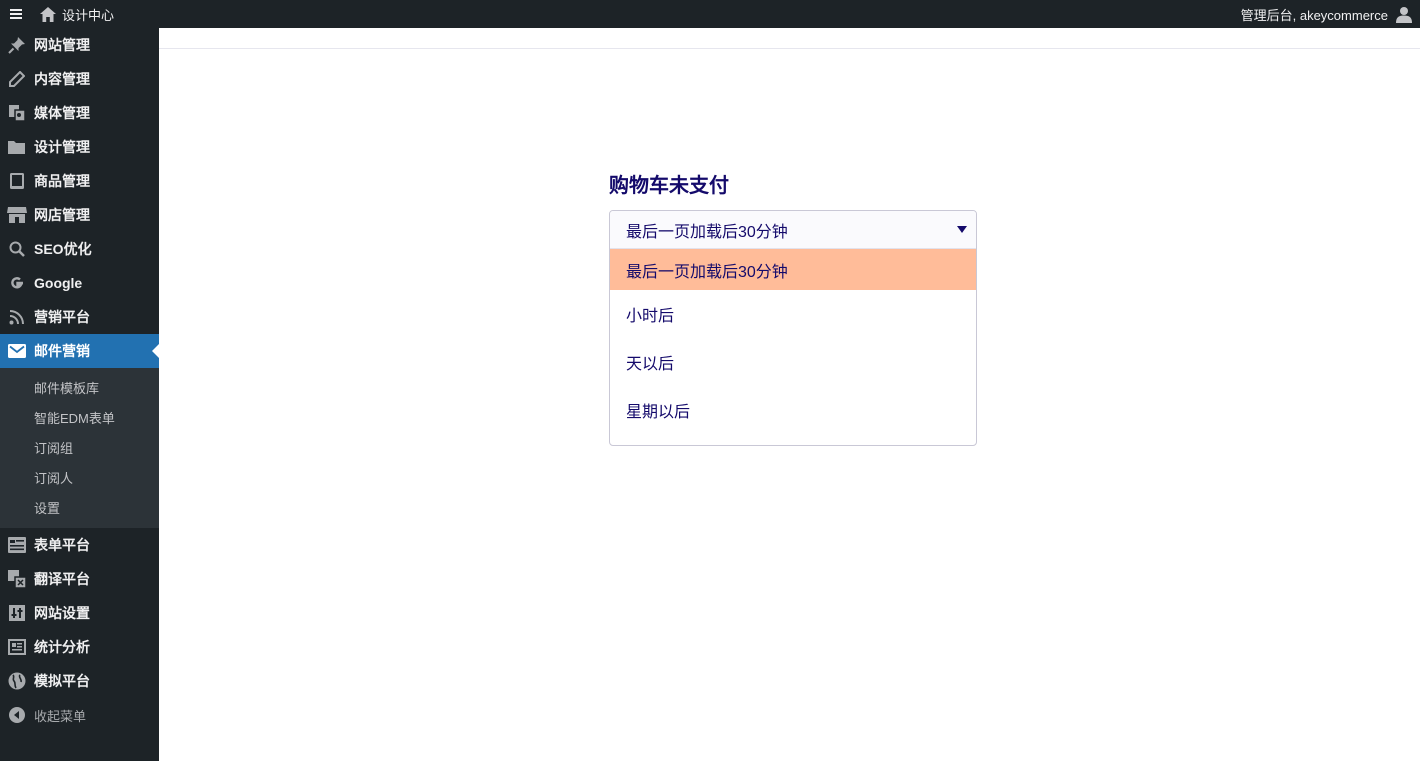 Image resolution: width=1420 pixels, height=761 pixels. I want to click on sidebar-item-label: Google, so click(58, 283).